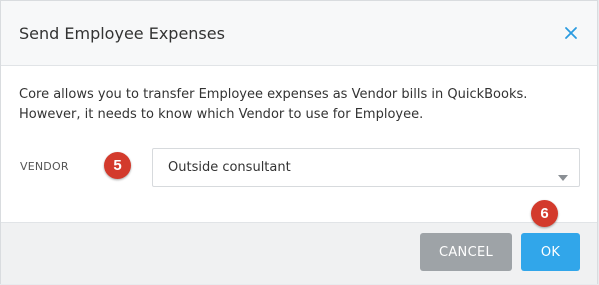 The width and height of the screenshot is (599, 285). What do you see at coordinates (366, 167) in the screenshot?
I see `vendor-select: Outside consultant` at bounding box center [366, 167].